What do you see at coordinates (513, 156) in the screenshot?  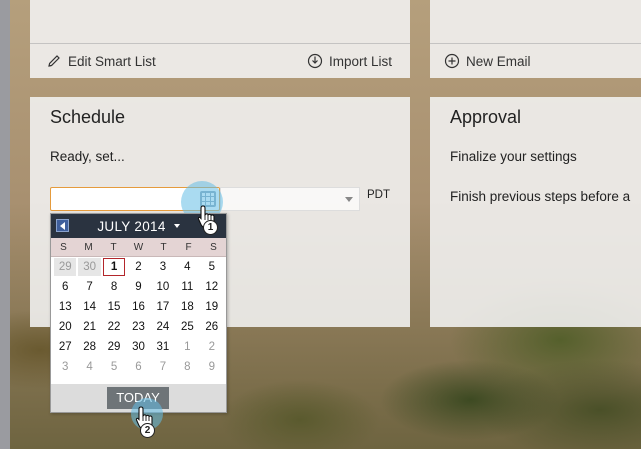 I see `approval-line-1: Finalize your settings` at bounding box center [513, 156].